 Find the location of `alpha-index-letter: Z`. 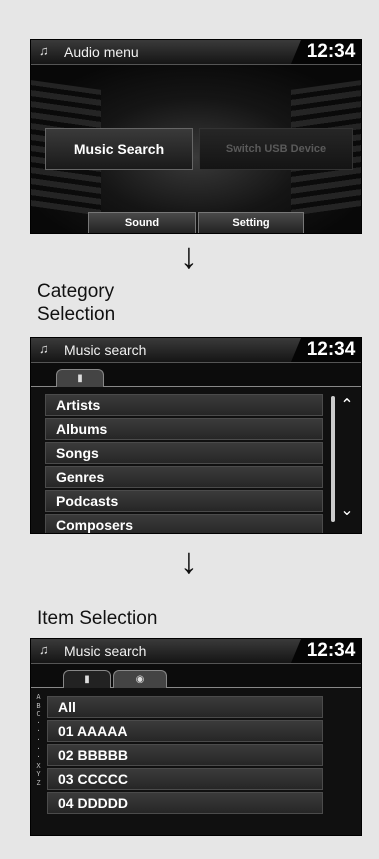

alpha-index-letter: Z is located at coordinates (38, 782).